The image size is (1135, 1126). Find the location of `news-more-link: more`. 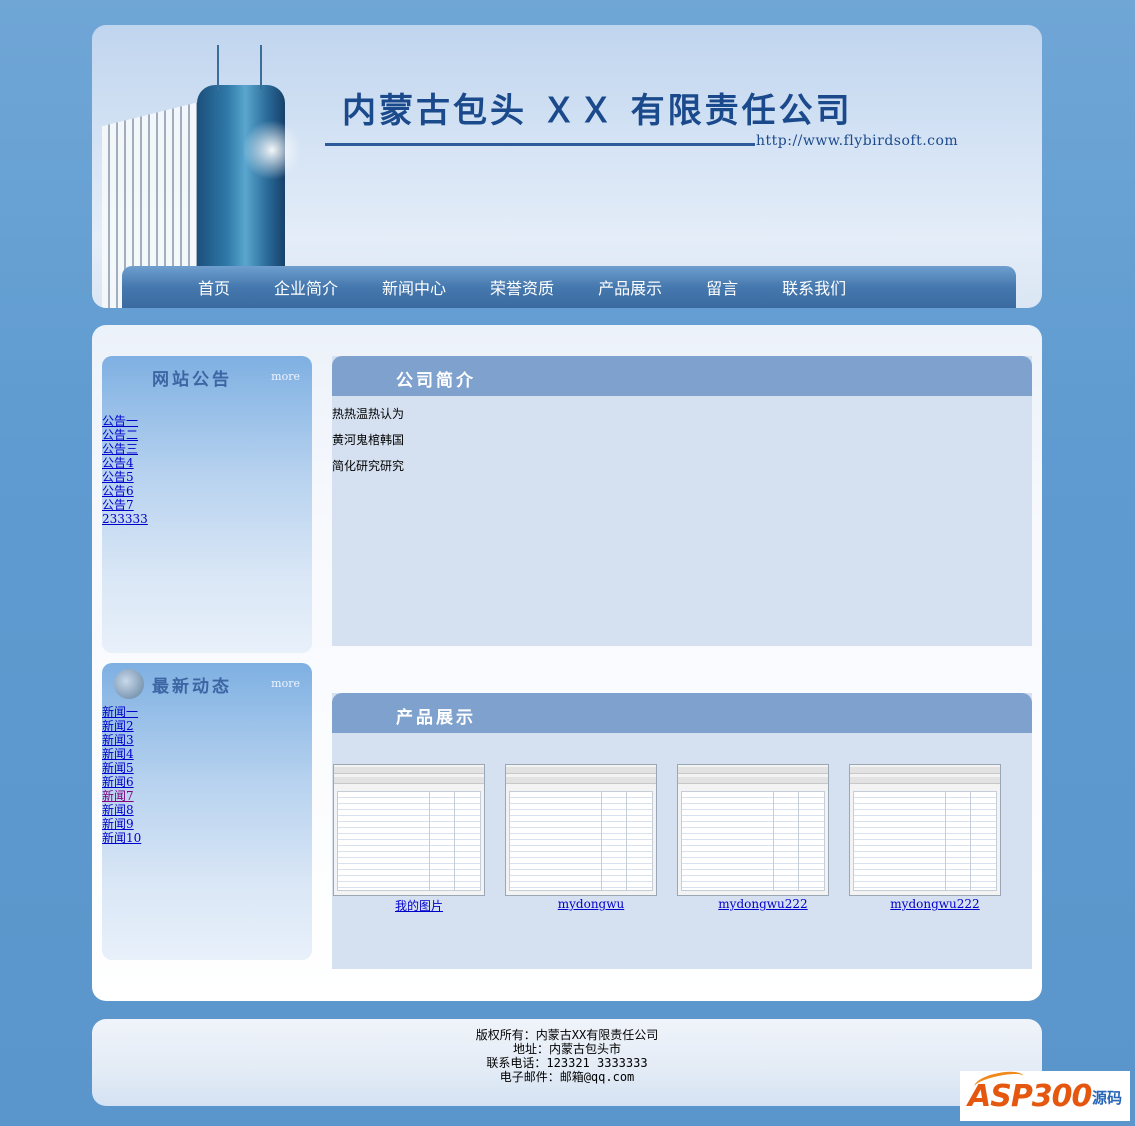

news-more-link: more is located at coordinates (285, 683).